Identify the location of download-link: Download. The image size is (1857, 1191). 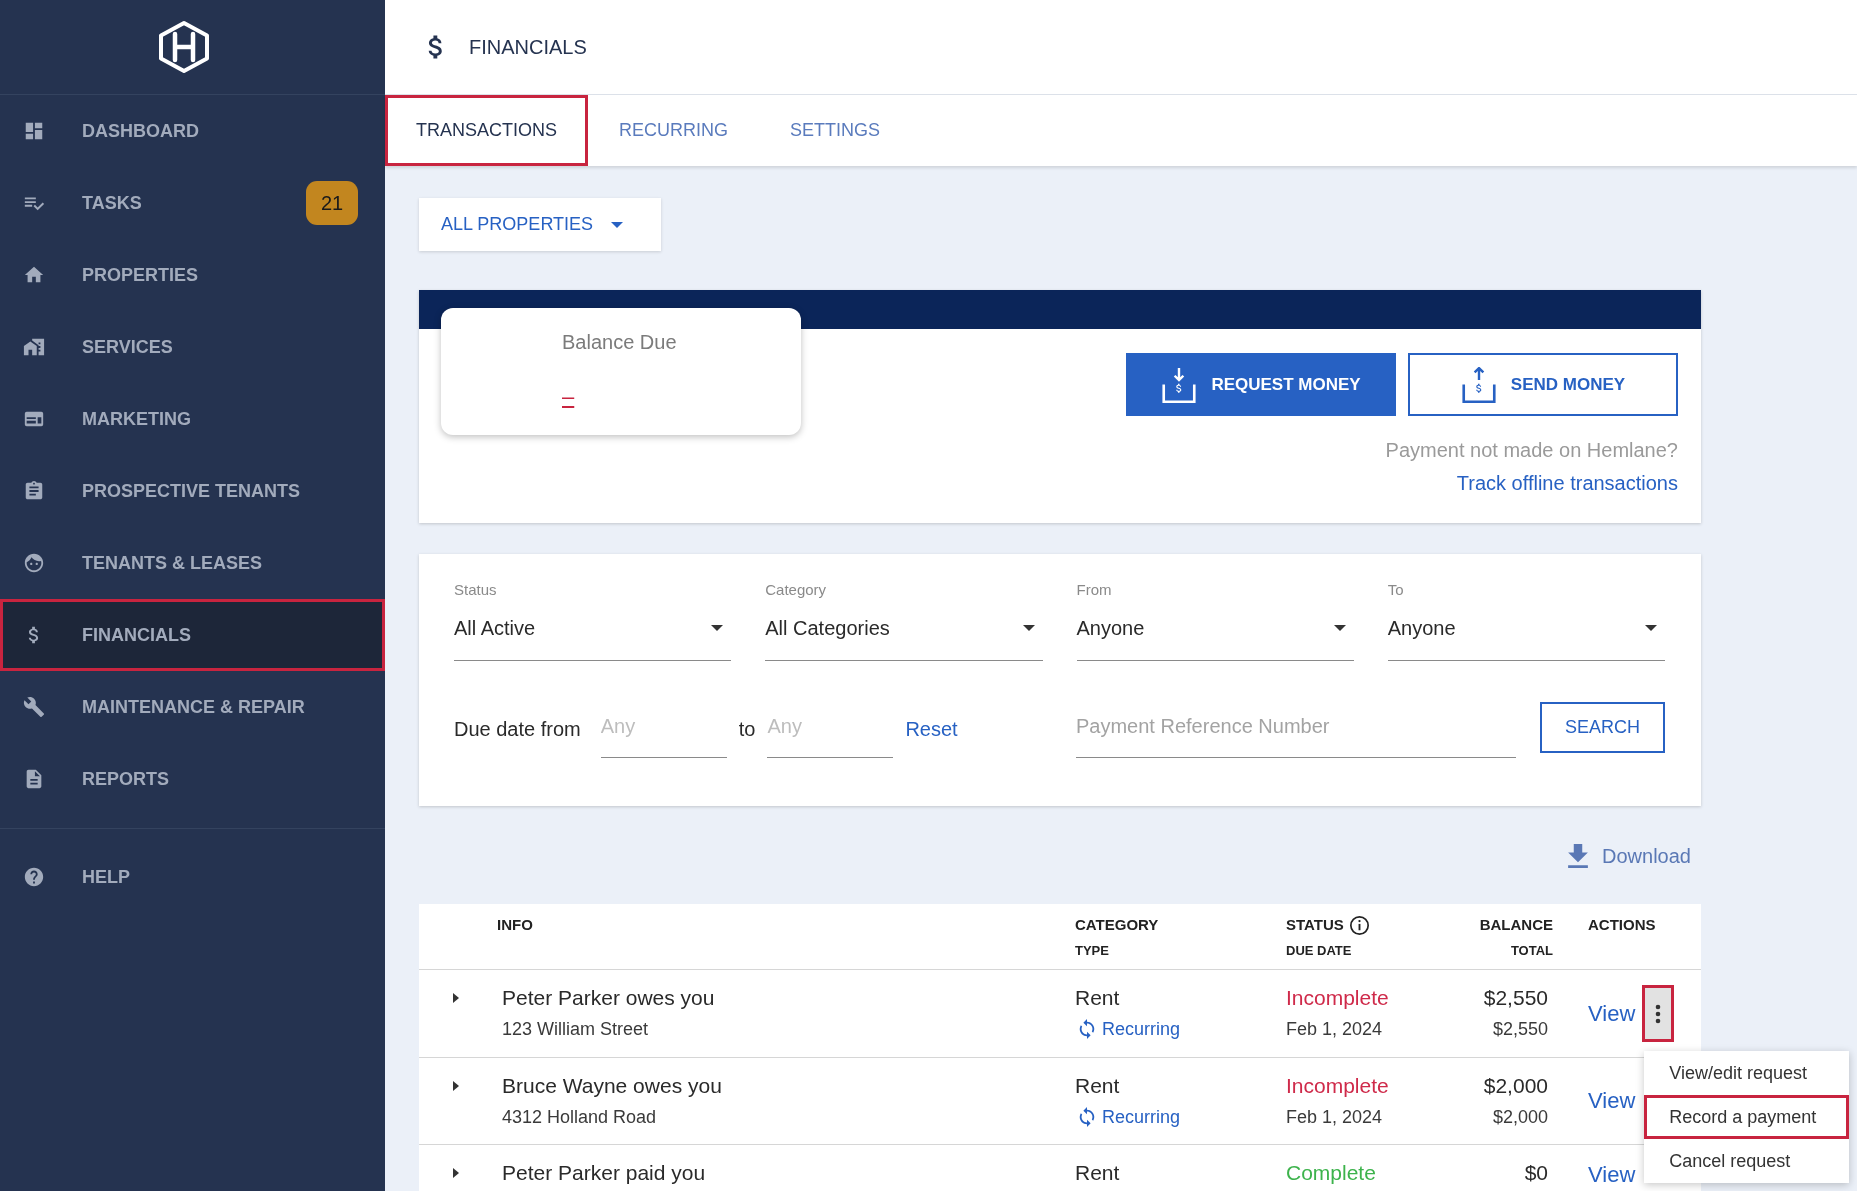
(1629, 856).